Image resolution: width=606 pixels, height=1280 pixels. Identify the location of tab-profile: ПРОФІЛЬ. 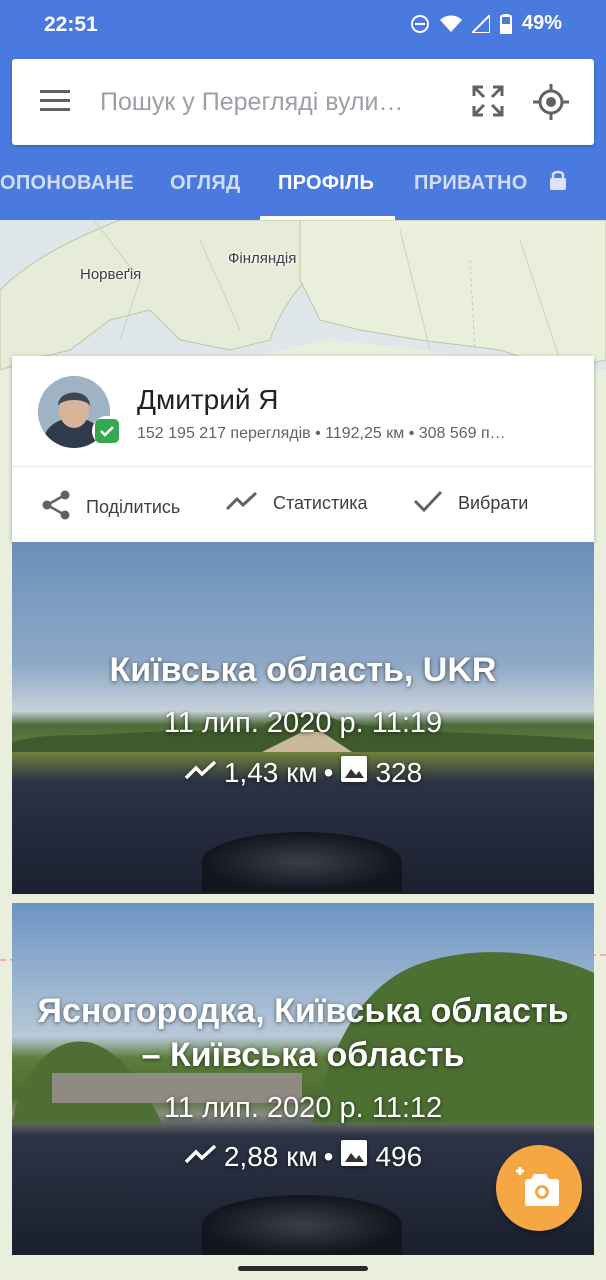
(326, 183).